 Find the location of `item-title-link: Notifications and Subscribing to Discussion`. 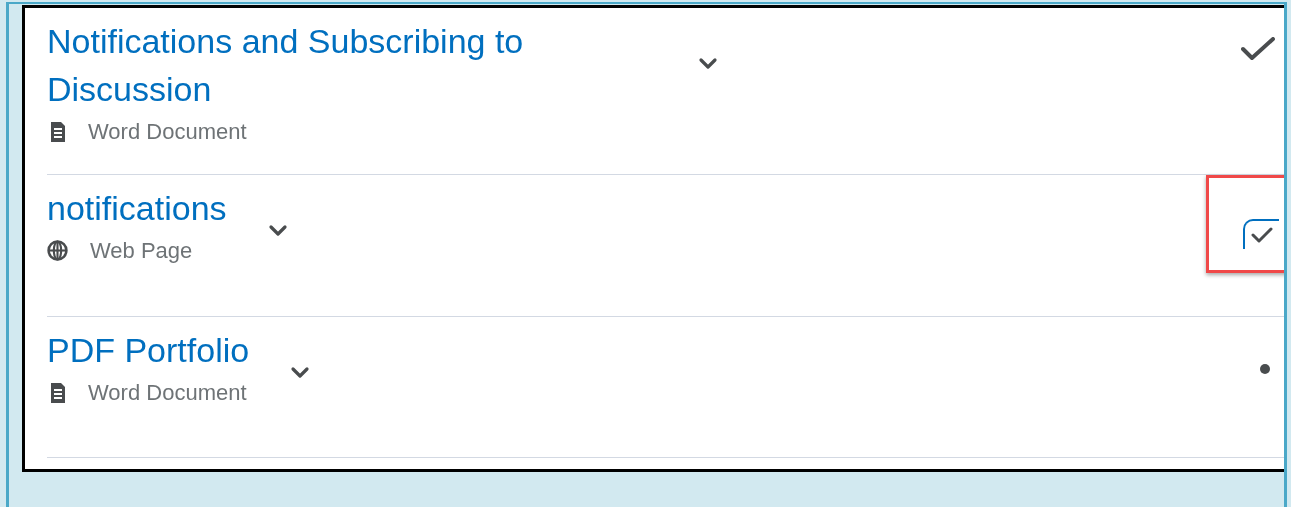

item-title-link: Notifications and Subscribing to Discussion is located at coordinates (307, 65).